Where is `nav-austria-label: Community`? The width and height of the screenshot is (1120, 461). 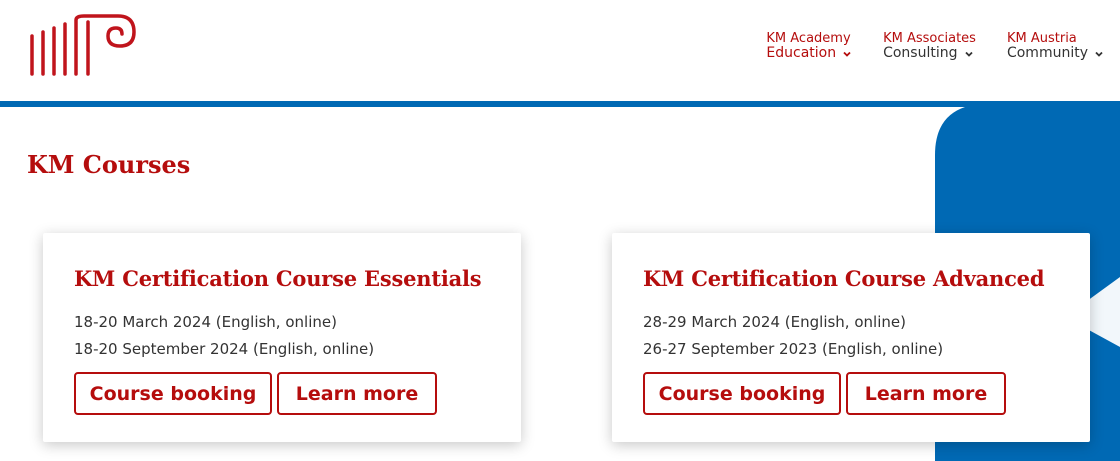
nav-austria-label: Community is located at coordinates (1047, 53).